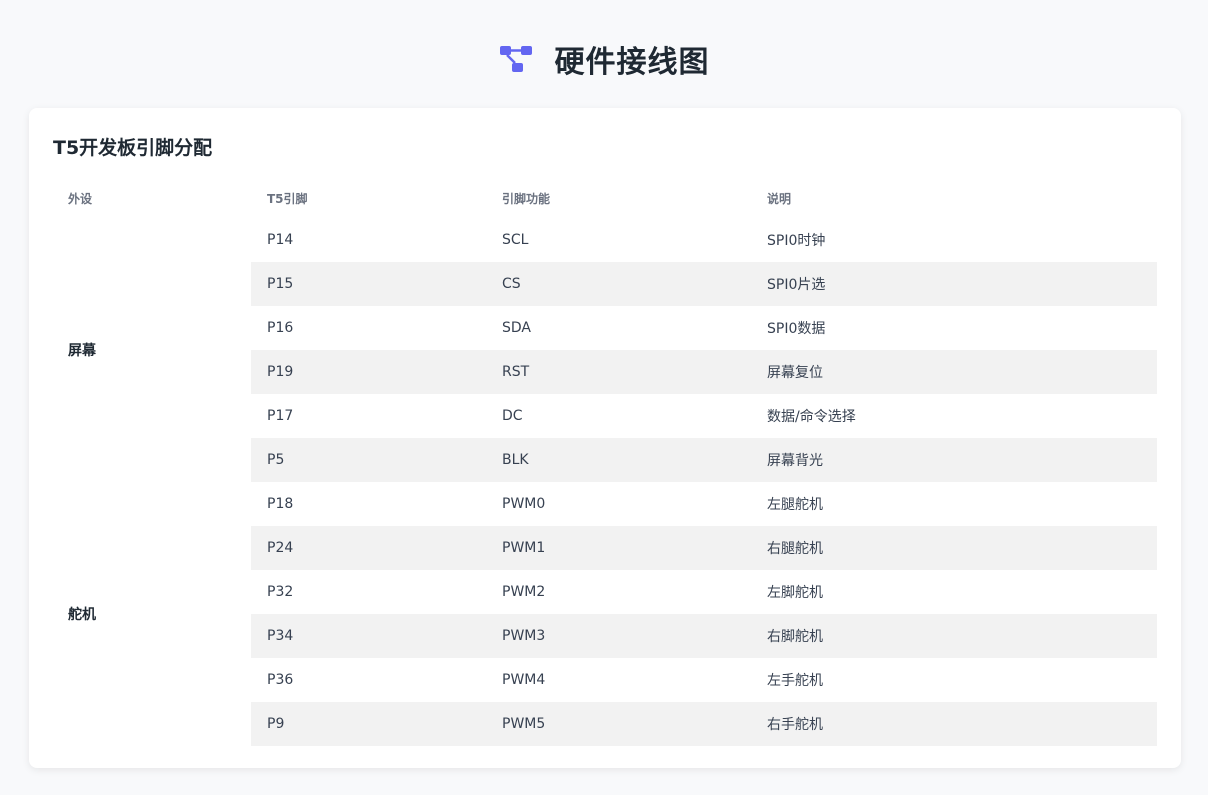  I want to click on pin-cell: P15, so click(368, 284).